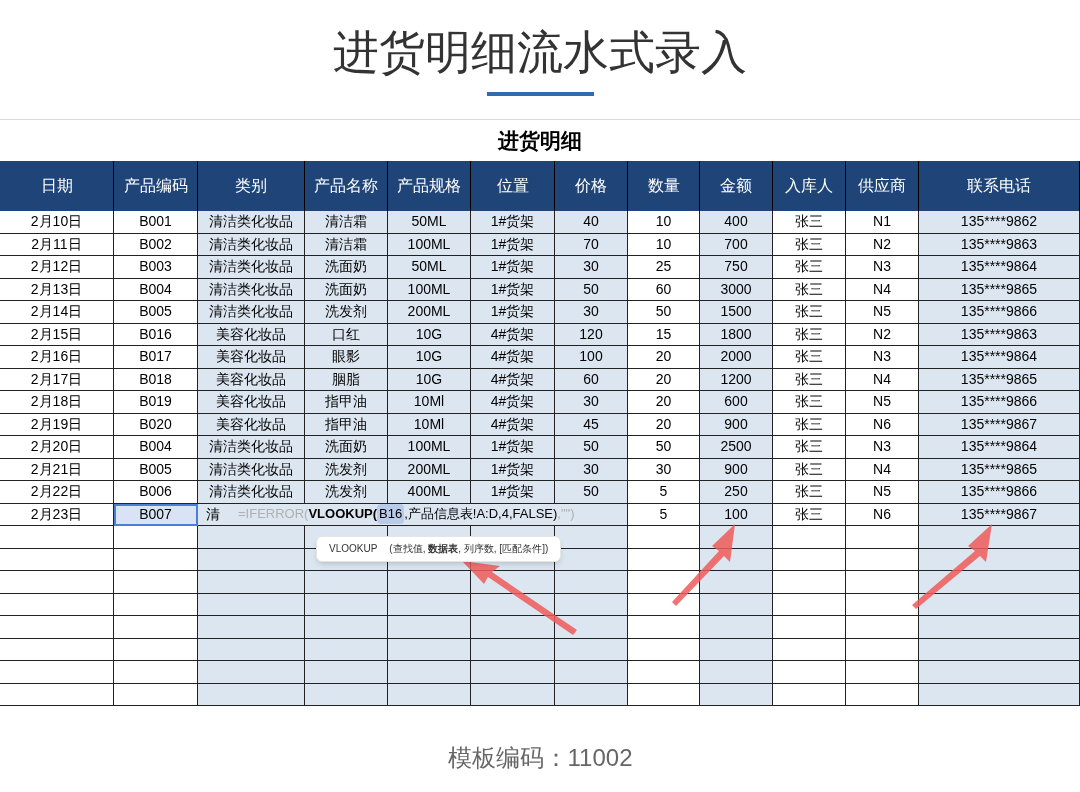 Image resolution: width=1080 pixels, height=792 pixels. I want to click on table-cell: 1800, so click(736, 334).